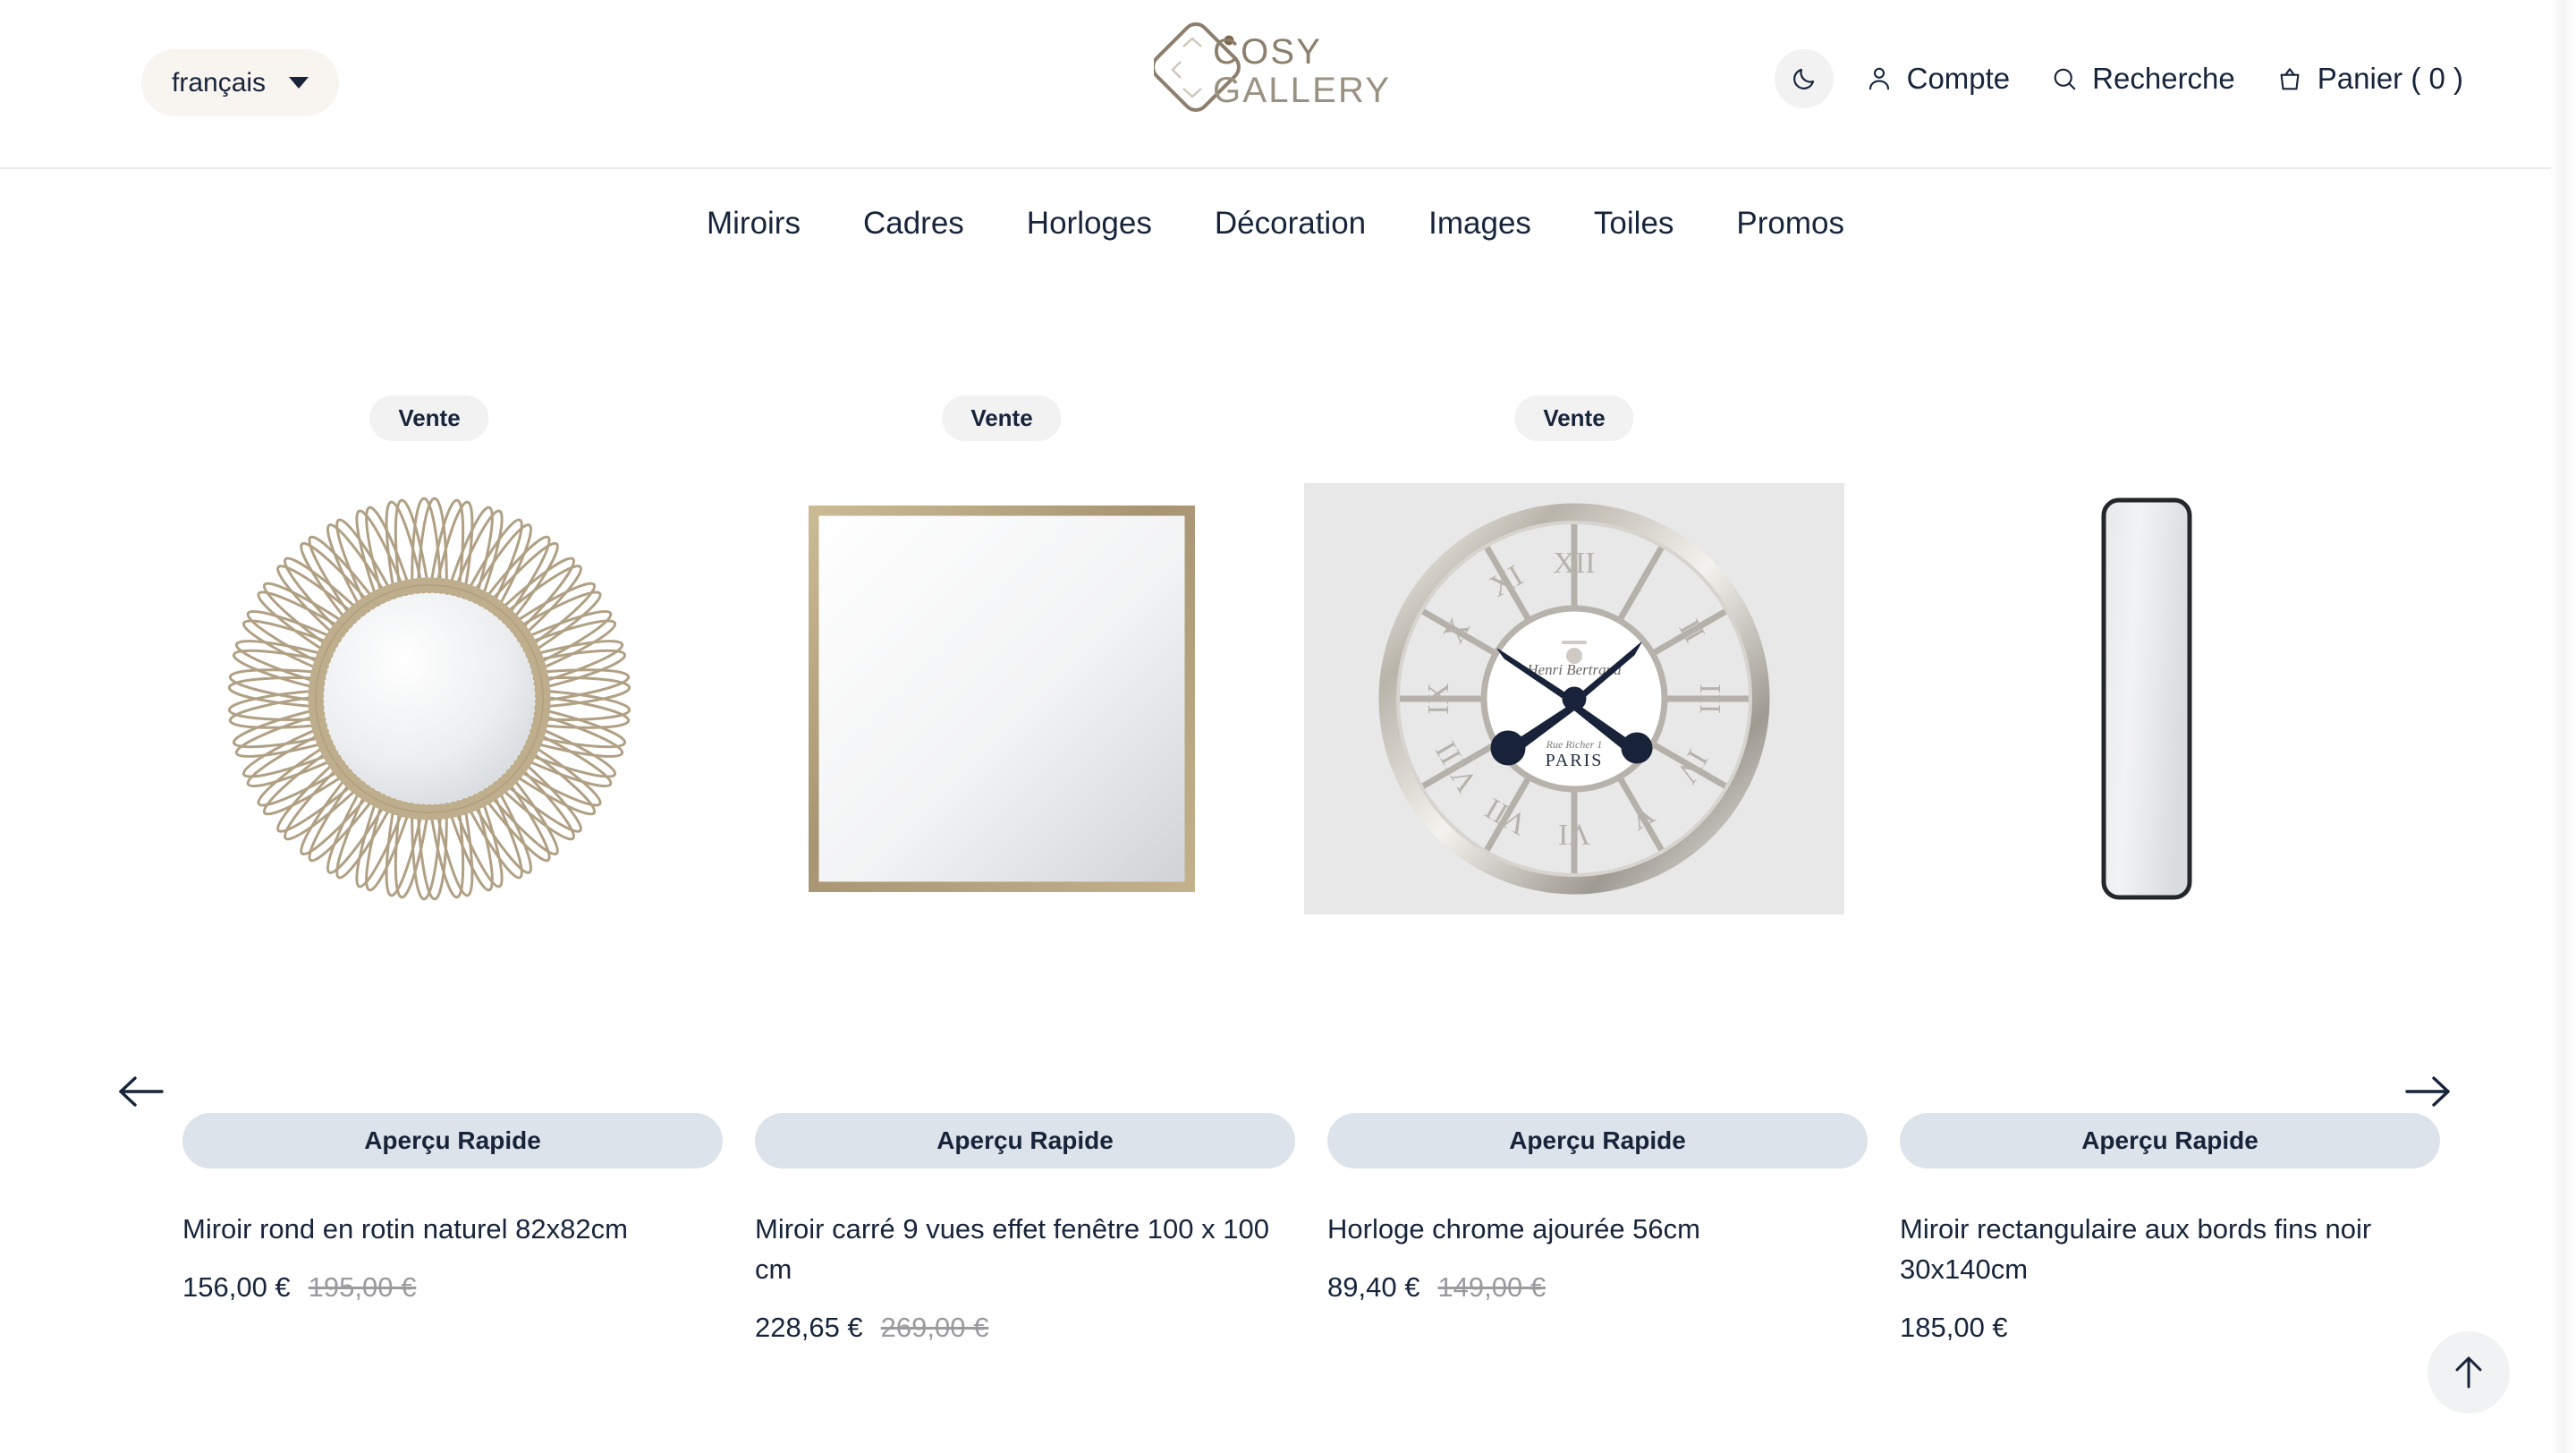  I want to click on clock-dial-text: PARIS, so click(1575, 760).